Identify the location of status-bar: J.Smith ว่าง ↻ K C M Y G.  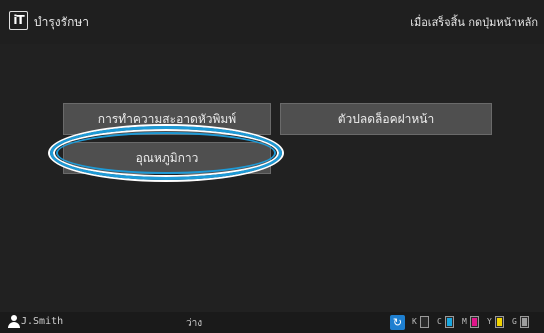
(272, 322).